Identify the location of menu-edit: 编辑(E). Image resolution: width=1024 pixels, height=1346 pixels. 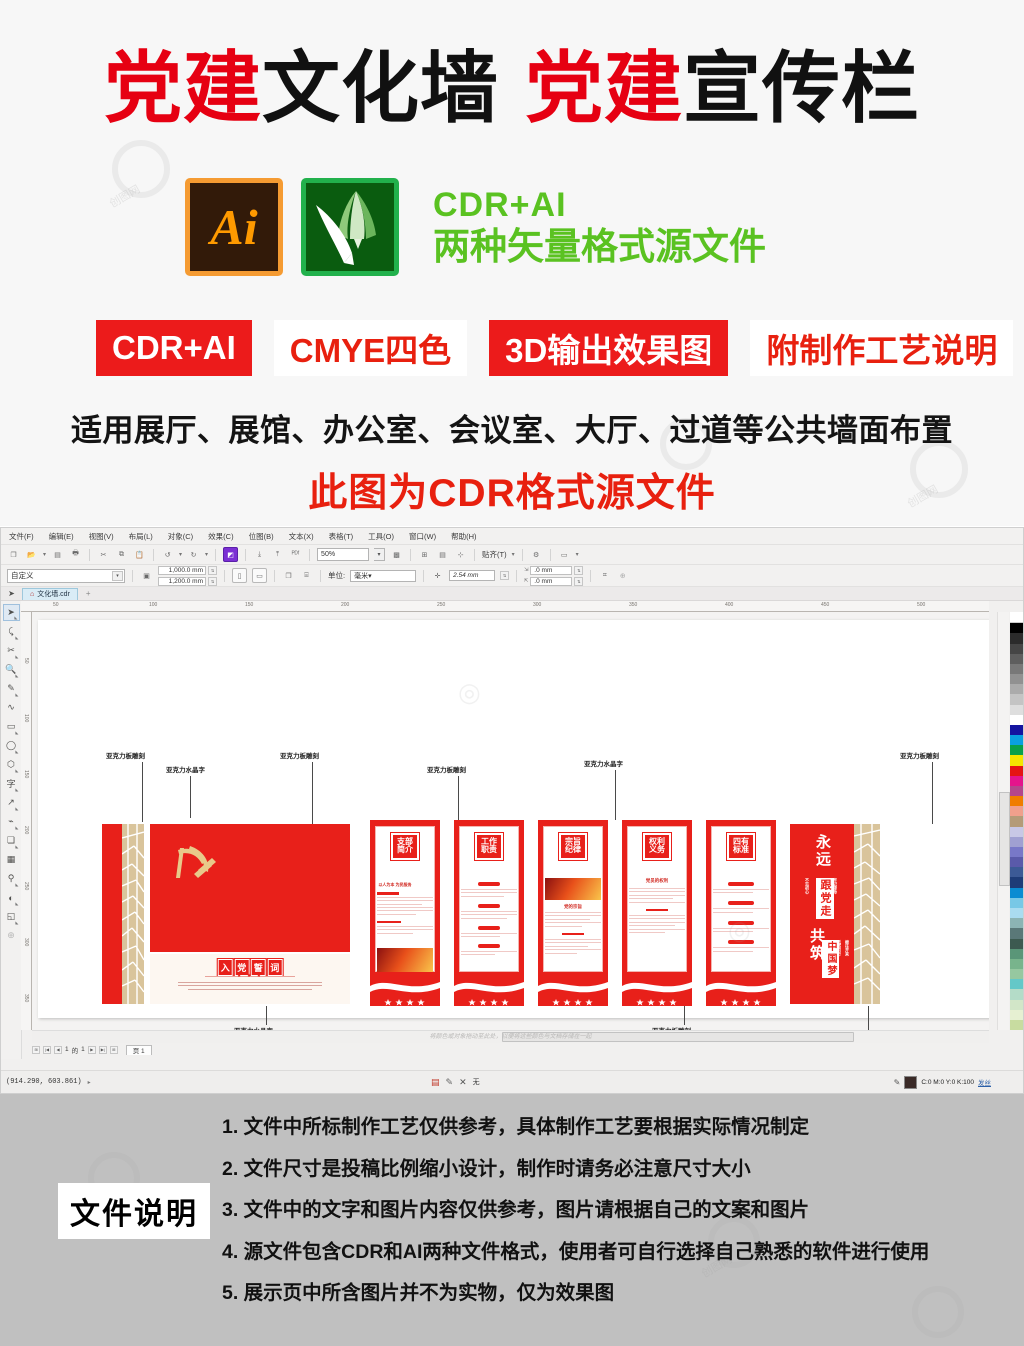
(61, 536).